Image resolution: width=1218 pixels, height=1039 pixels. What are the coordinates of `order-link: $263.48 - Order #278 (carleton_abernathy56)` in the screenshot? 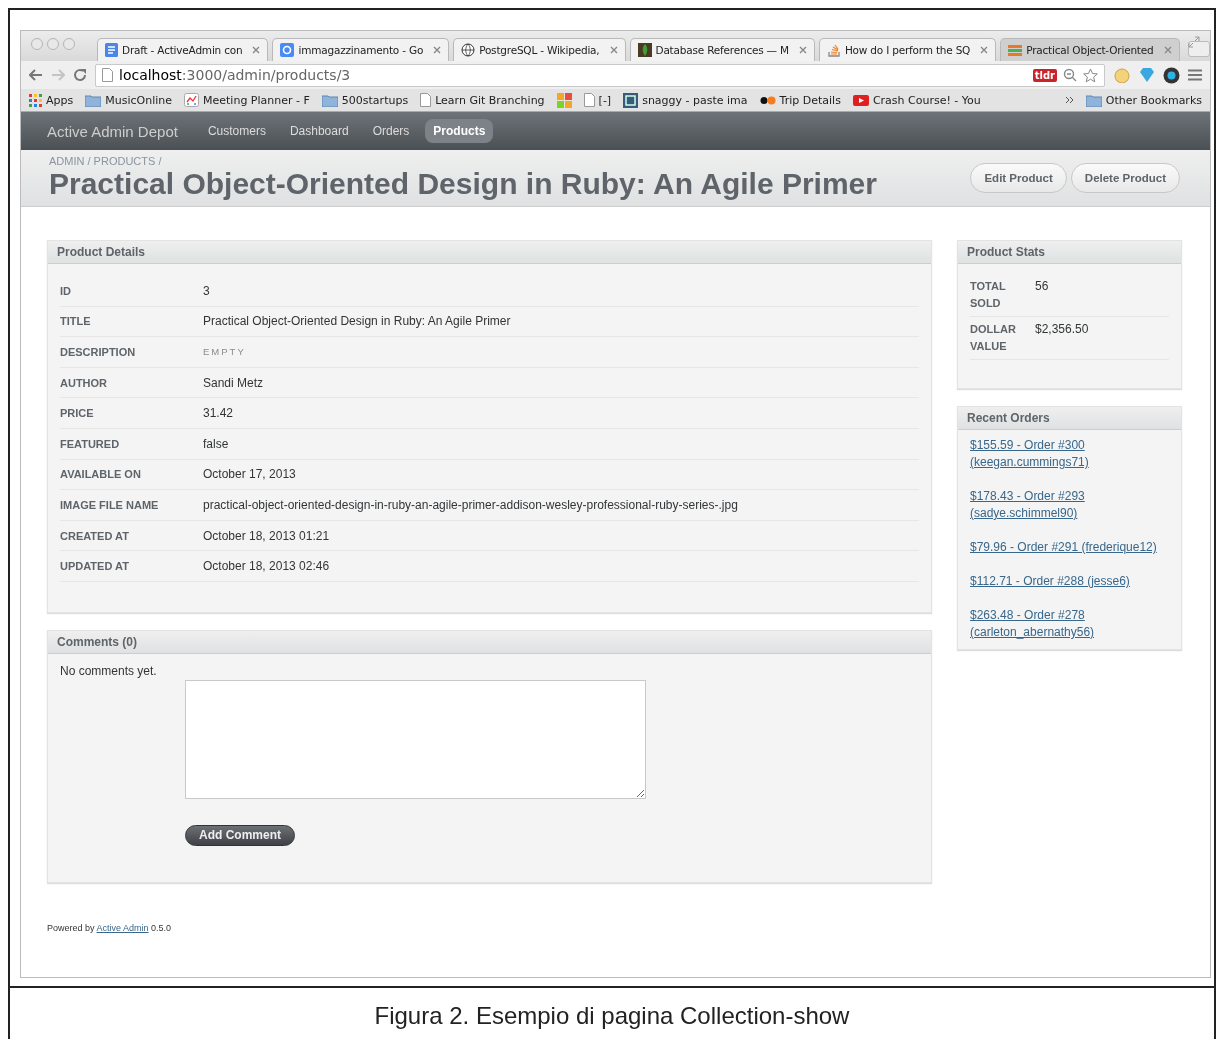 It's located at (1069, 624).